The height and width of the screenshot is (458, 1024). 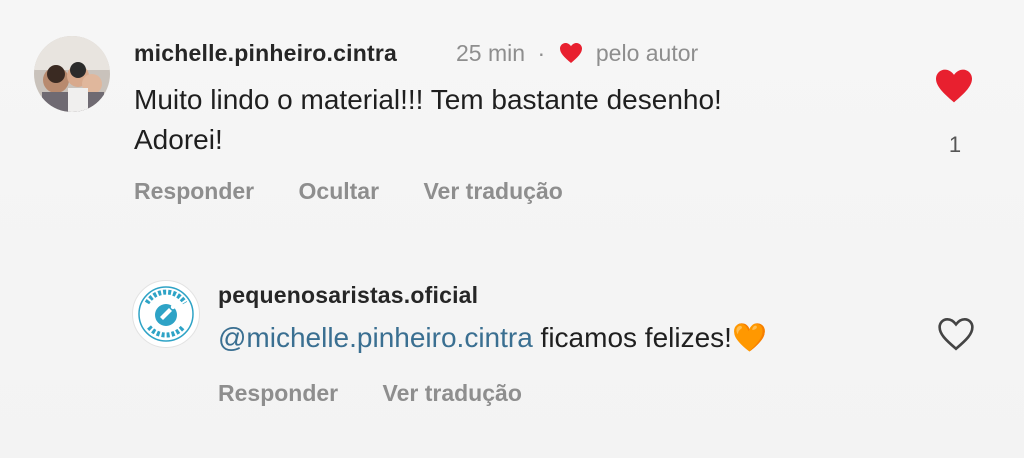 What do you see at coordinates (571, 56) in the screenshot?
I see `author-liked-heart-icon` at bounding box center [571, 56].